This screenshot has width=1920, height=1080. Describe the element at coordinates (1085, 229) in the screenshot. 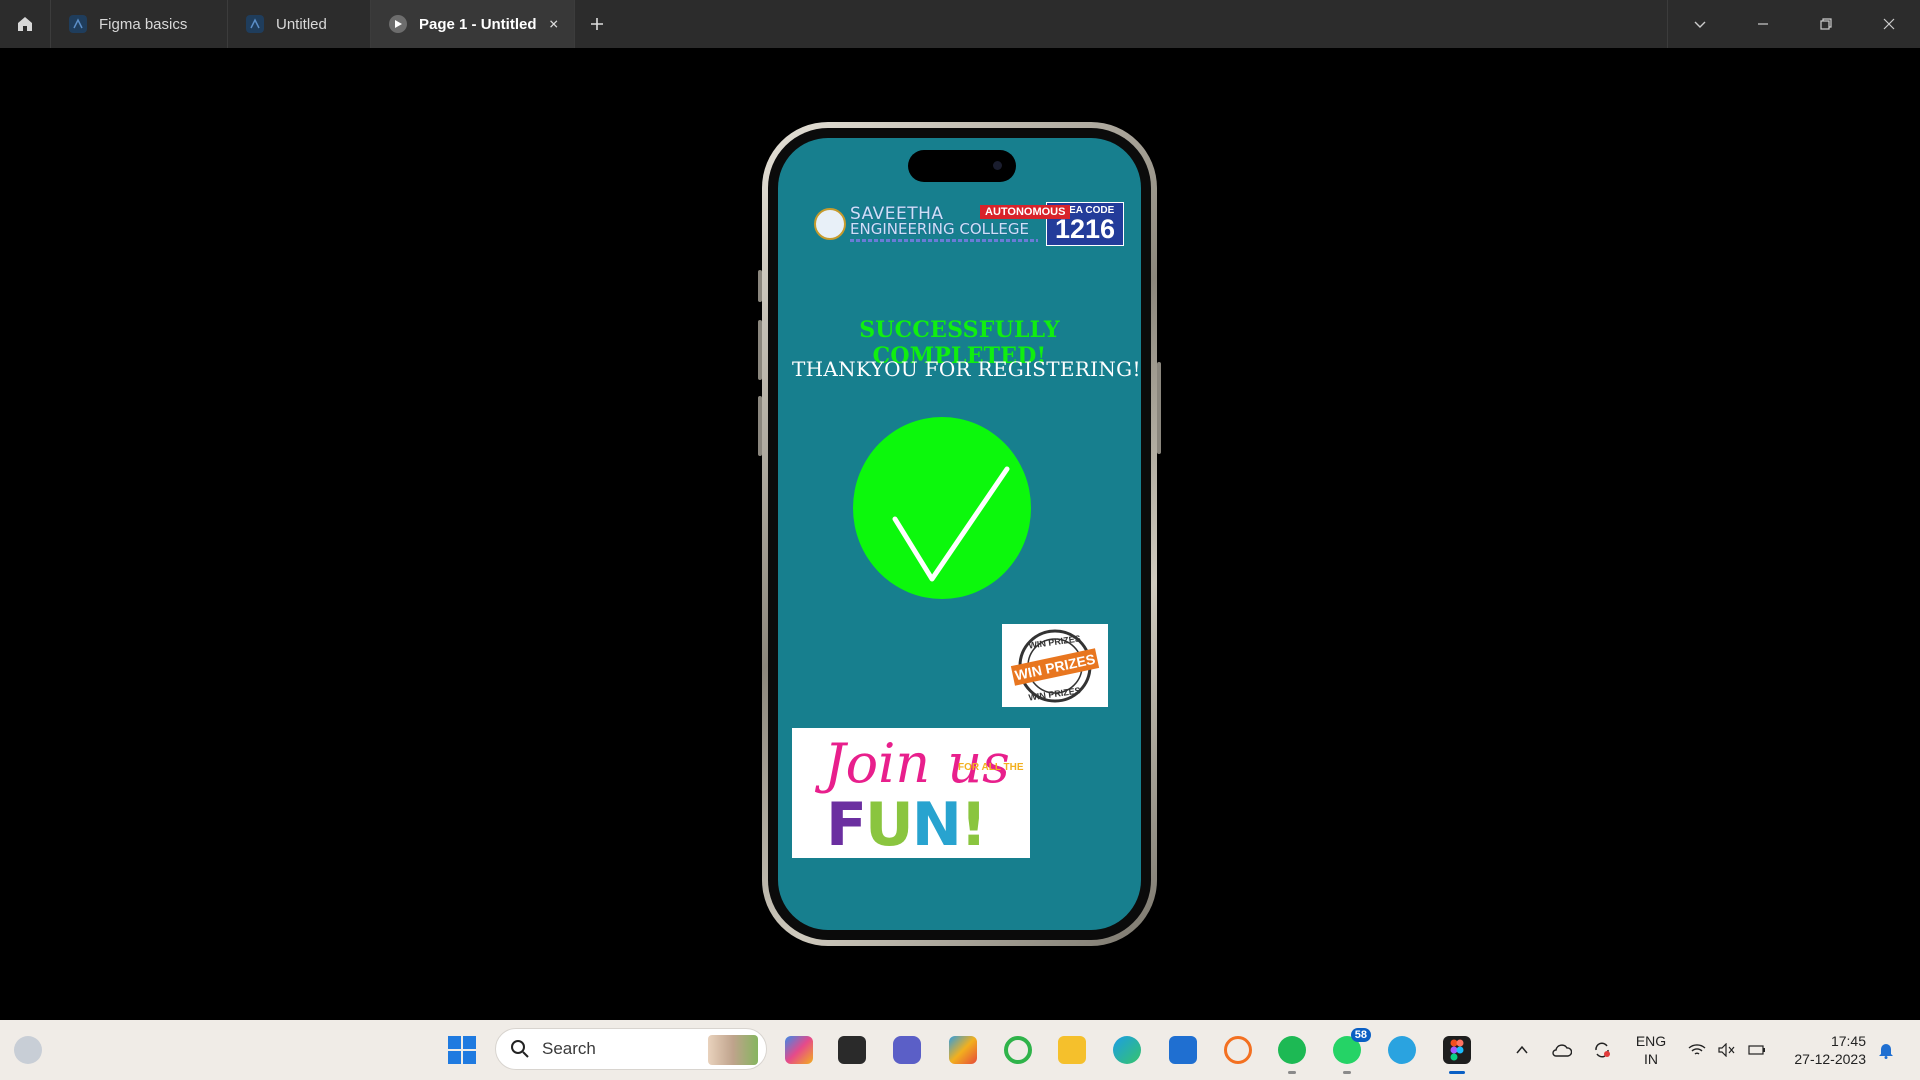

I see `tnea-code-value: 1216` at that location.